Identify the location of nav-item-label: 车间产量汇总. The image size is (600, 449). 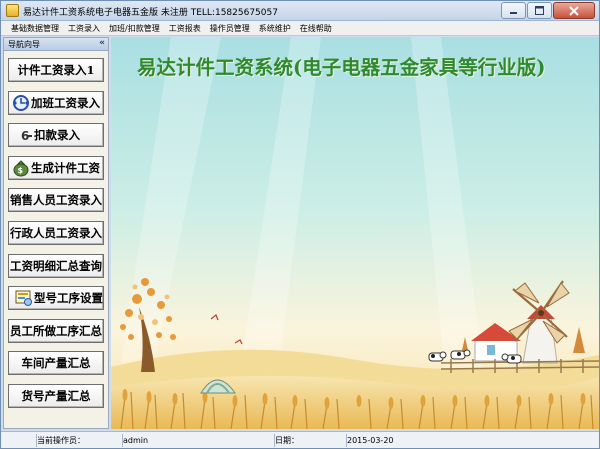
(56, 363).